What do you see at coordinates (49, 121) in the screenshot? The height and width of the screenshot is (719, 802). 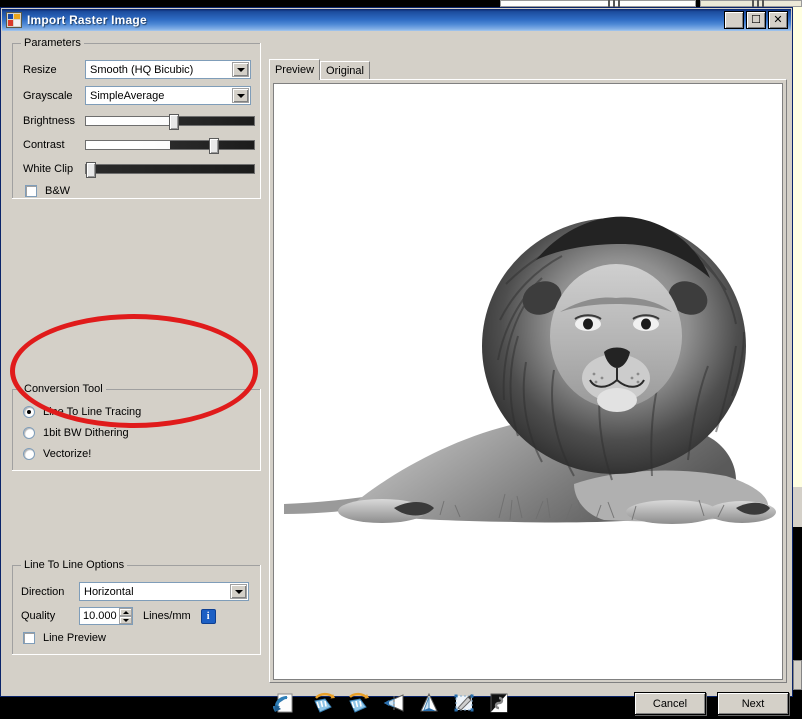 I see `brightness-label: Brightness` at bounding box center [49, 121].